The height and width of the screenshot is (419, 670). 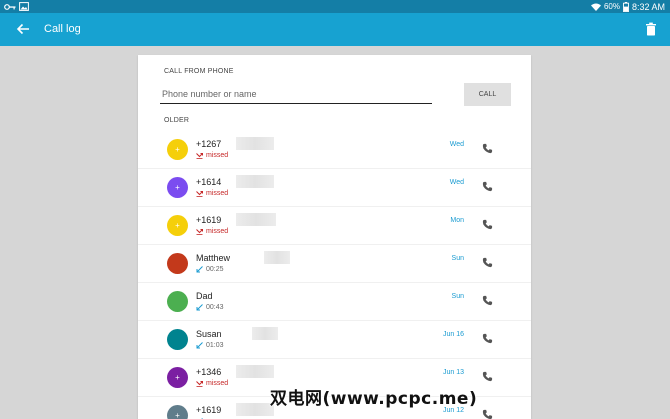 I want to click on watermark: 双电网(www.pcpc.me), so click(x=374, y=399).